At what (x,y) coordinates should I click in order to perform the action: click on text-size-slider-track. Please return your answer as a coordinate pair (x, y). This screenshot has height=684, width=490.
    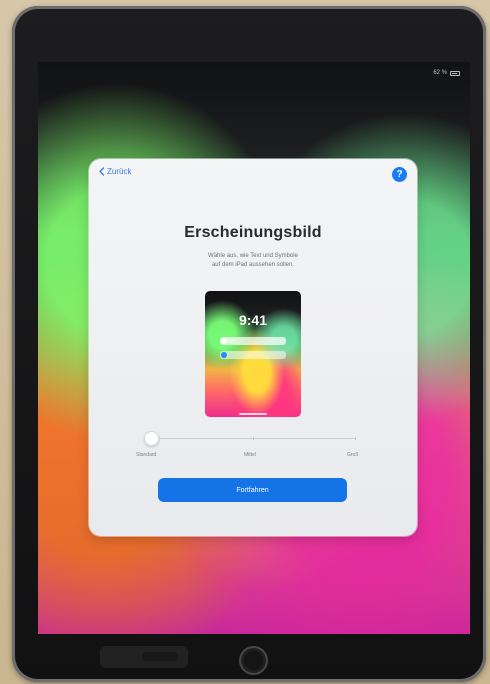
    Looking at the image, I should click on (254, 438).